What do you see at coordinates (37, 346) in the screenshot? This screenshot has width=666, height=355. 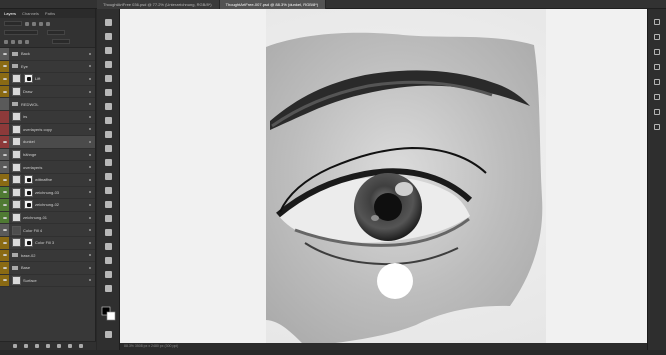 I see `add-mask-icon` at bounding box center [37, 346].